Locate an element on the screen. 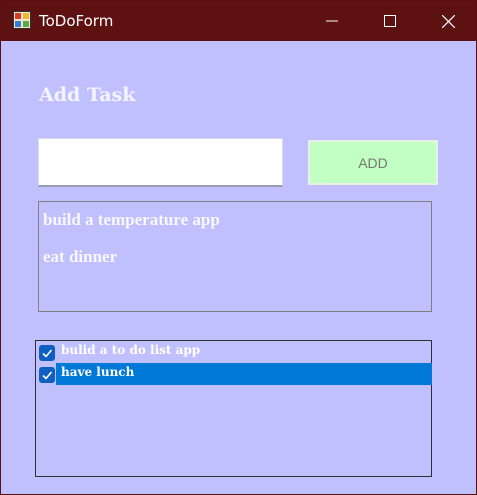 The image size is (477, 495). minimize-icon is located at coordinates (332, 21).